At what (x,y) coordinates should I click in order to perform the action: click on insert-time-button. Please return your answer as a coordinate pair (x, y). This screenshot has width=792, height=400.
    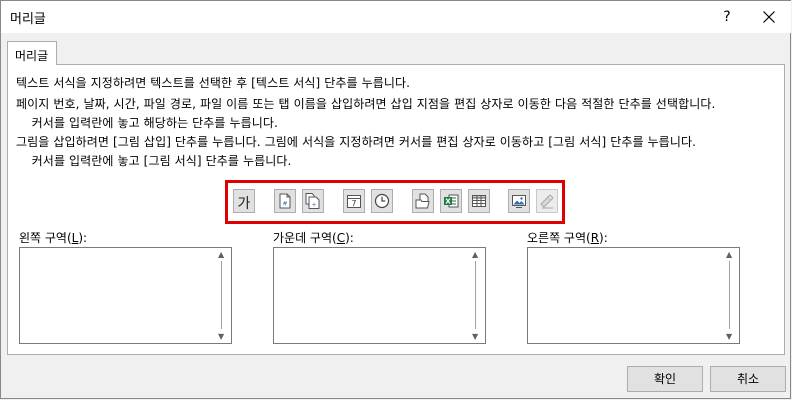
    Looking at the image, I should click on (382, 201).